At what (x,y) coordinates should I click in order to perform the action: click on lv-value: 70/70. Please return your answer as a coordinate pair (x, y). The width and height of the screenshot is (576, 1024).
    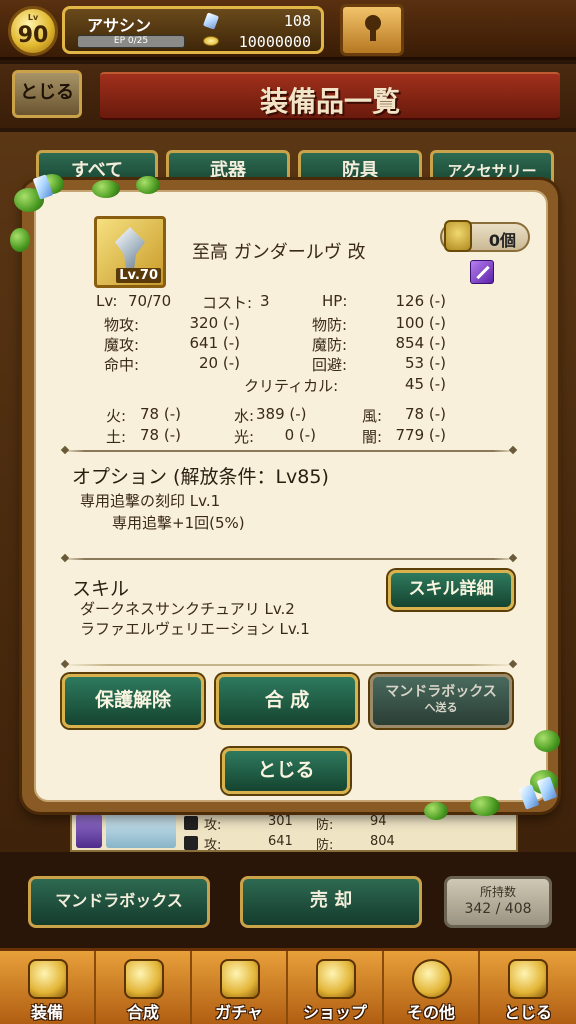
    Looking at the image, I should click on (150, 301).